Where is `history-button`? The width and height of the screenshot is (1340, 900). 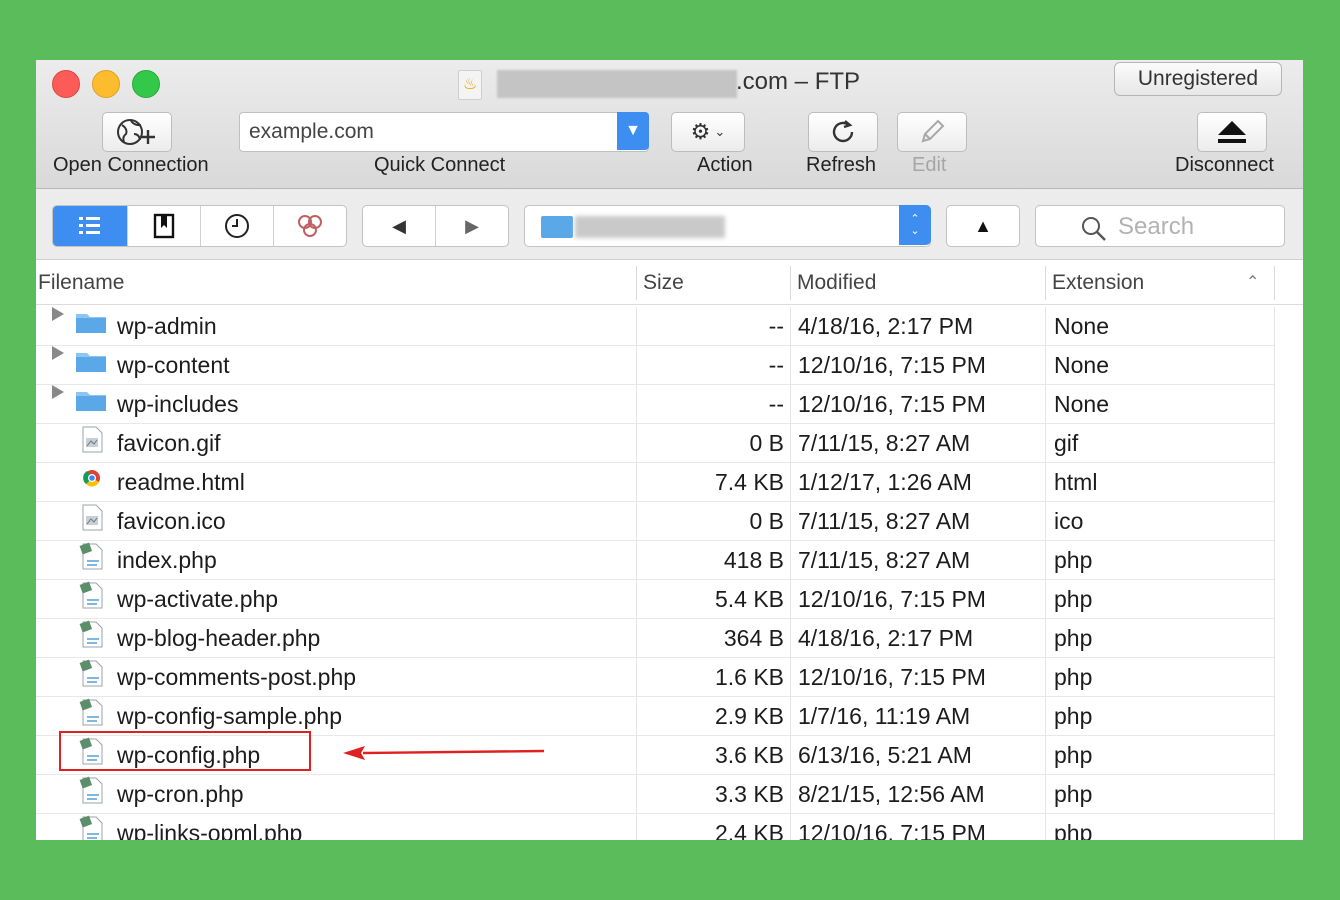 history-button is located at coordinates (237, 226).